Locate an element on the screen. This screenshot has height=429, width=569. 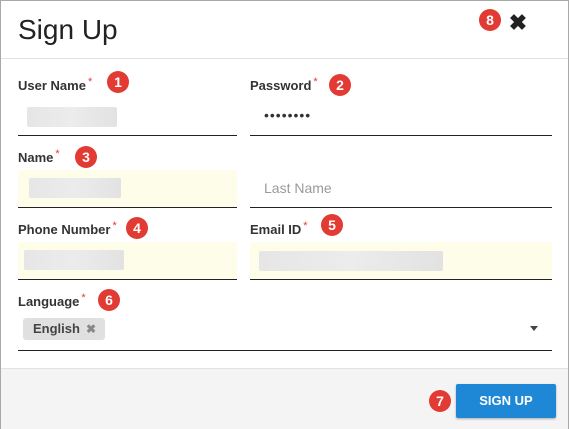
dialog-title: Sign Up is located at coordinates (68, 29).